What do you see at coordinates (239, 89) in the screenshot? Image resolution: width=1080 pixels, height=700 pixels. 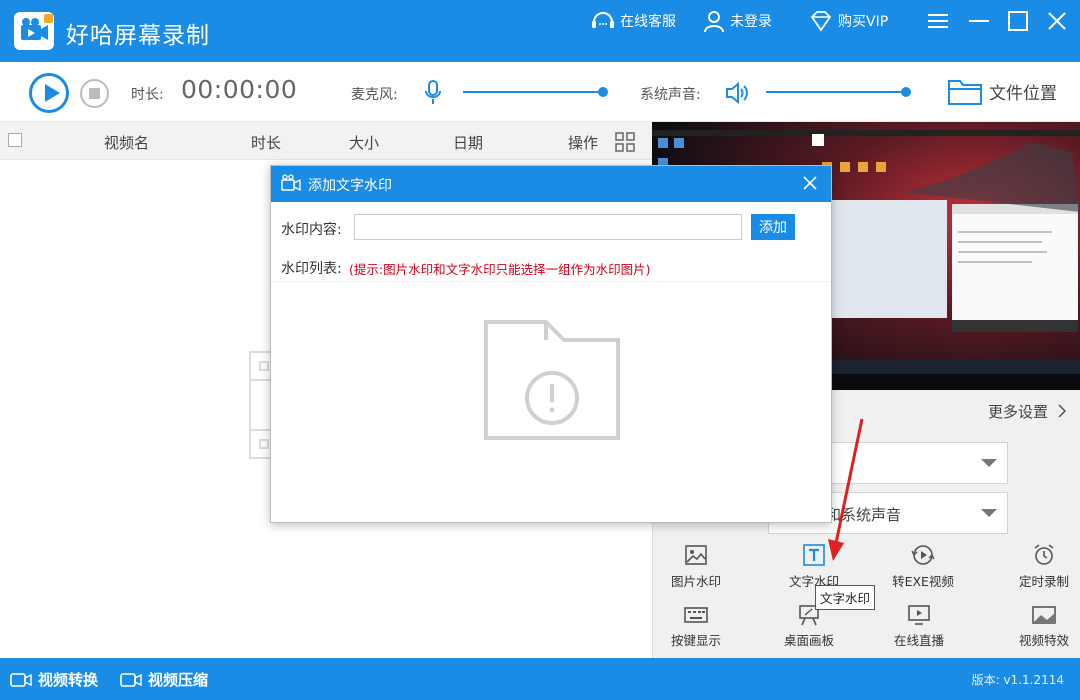 I see `duration-timer: 00:00:00` at bounding box center [239, 89].